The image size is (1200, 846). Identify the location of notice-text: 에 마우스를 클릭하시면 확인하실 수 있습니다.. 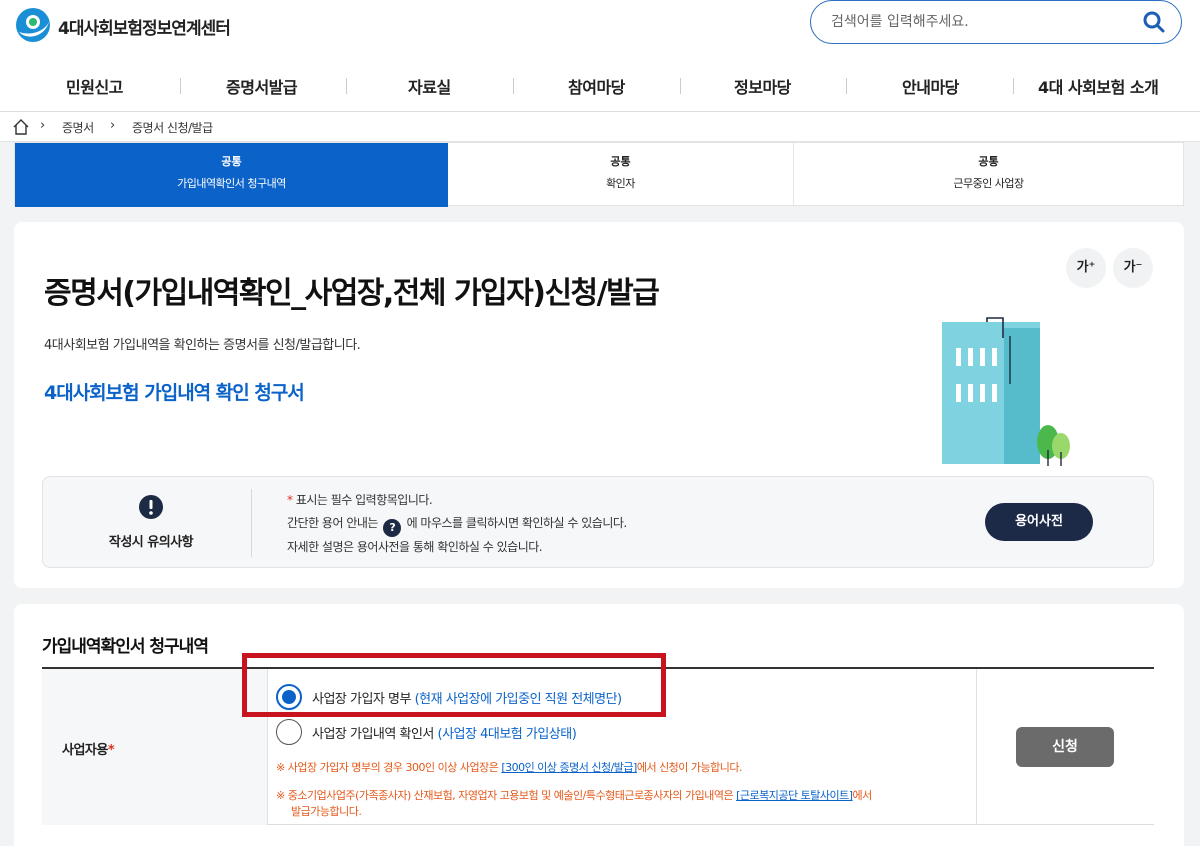
(515, 523).